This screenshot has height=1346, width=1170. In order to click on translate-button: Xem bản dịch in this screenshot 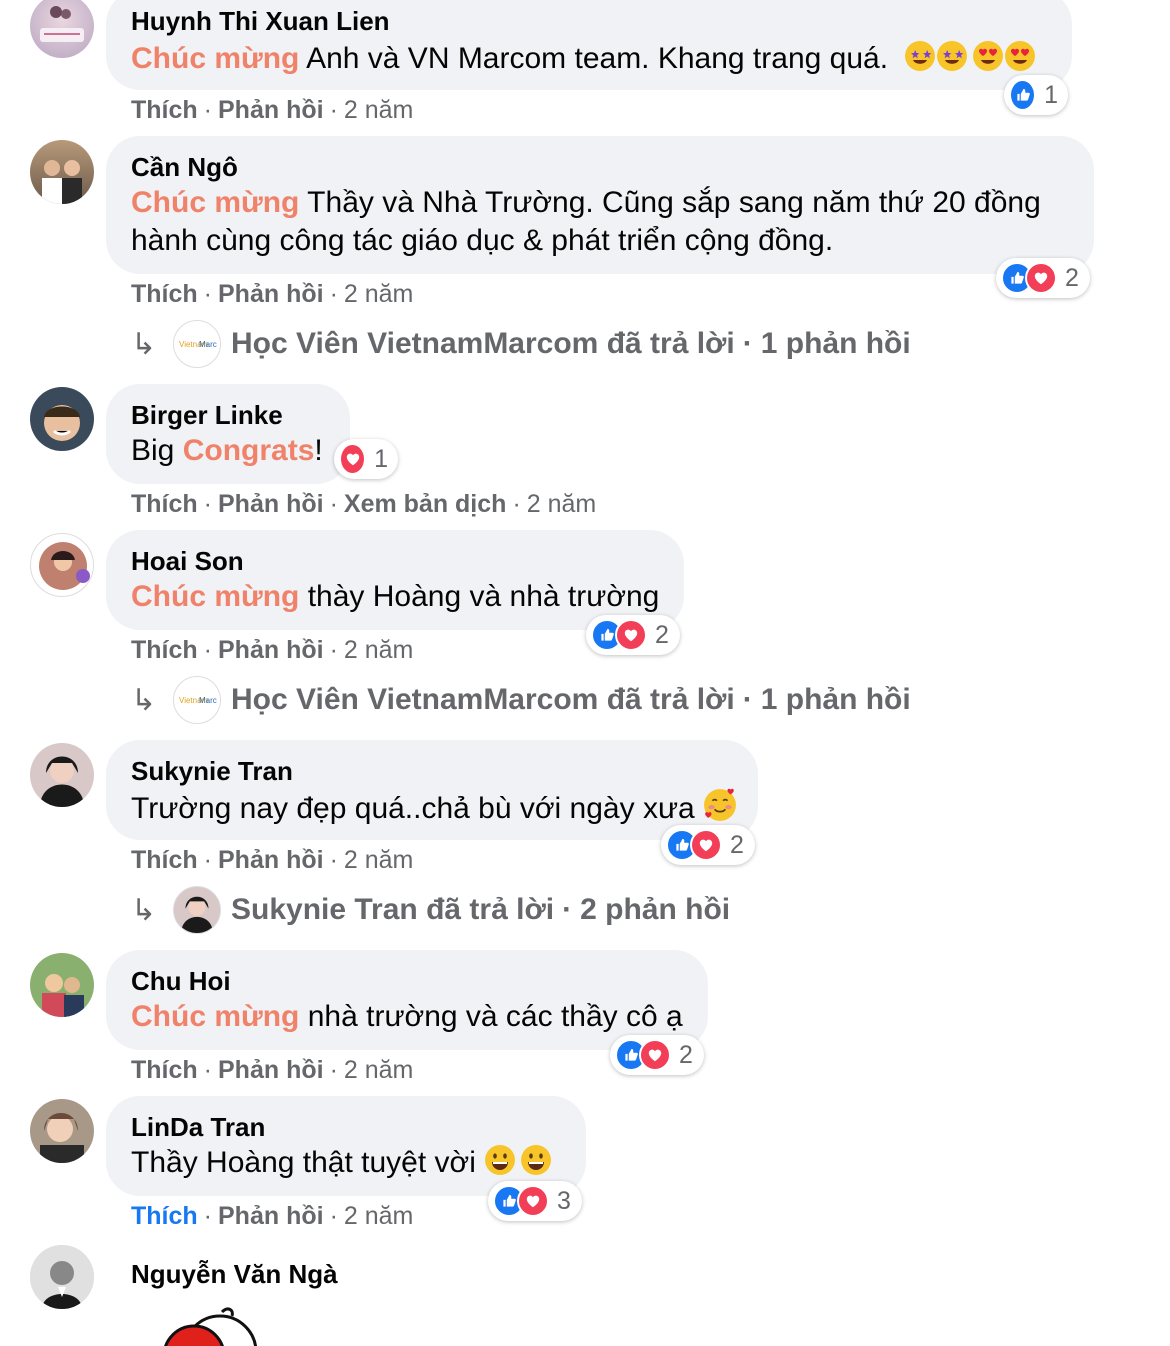, I will do `click(425, 504)`.